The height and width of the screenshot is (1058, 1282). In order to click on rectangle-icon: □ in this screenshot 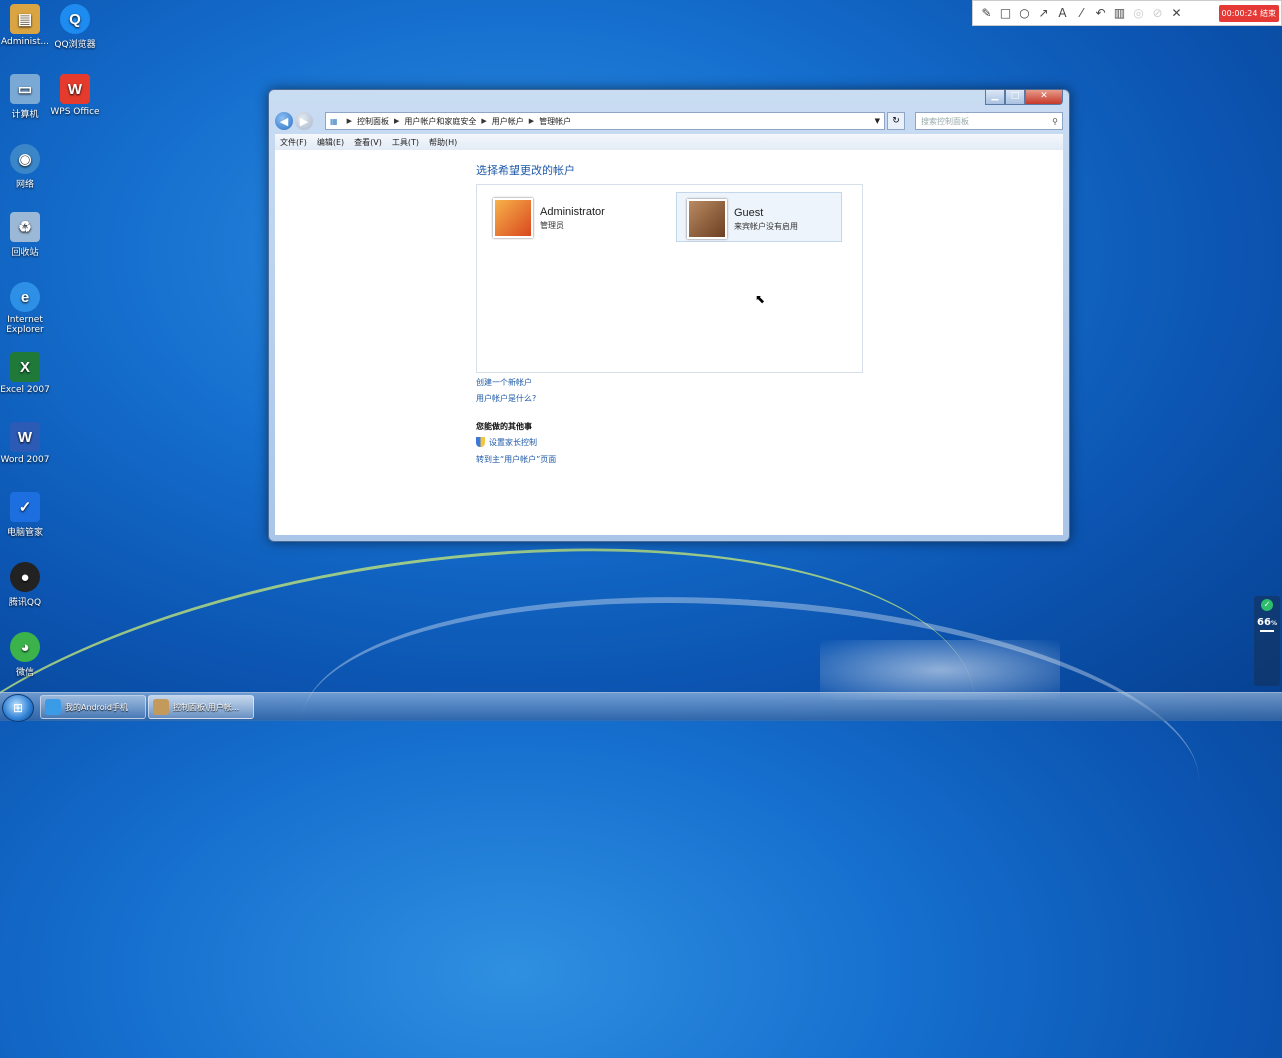, I will do `click(1005, 13)`.